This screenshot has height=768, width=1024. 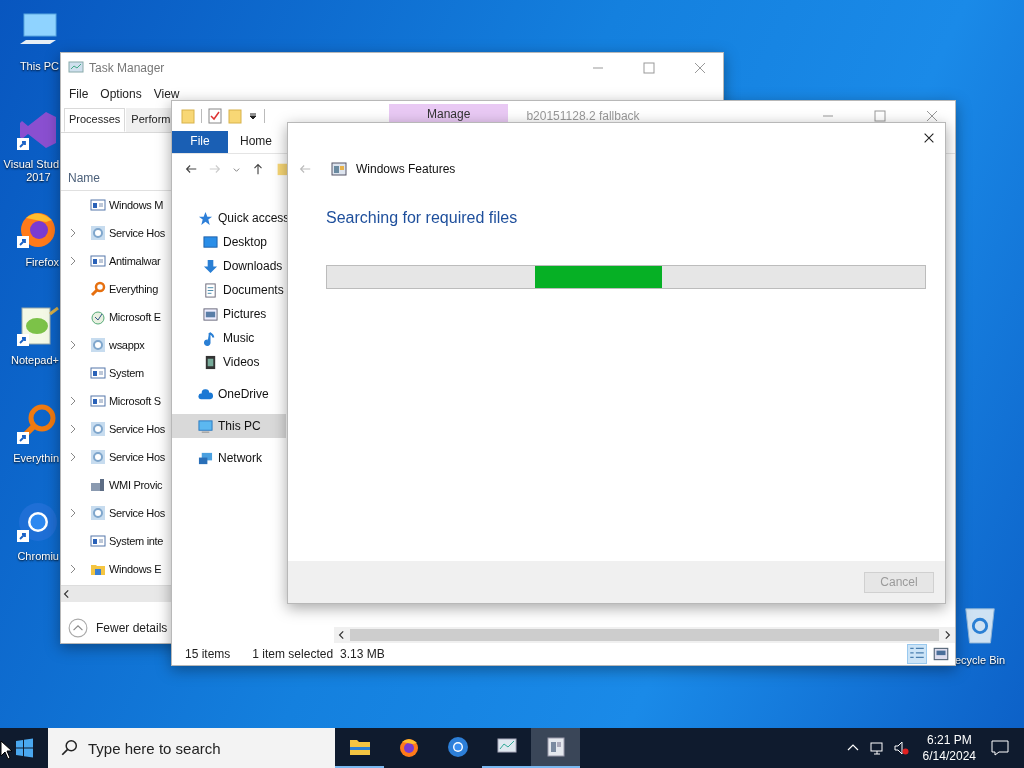 What do you see at coordinates (229, 338) in the screenshot?
I see `nav-item: Music` at bounding box center [229, 338].